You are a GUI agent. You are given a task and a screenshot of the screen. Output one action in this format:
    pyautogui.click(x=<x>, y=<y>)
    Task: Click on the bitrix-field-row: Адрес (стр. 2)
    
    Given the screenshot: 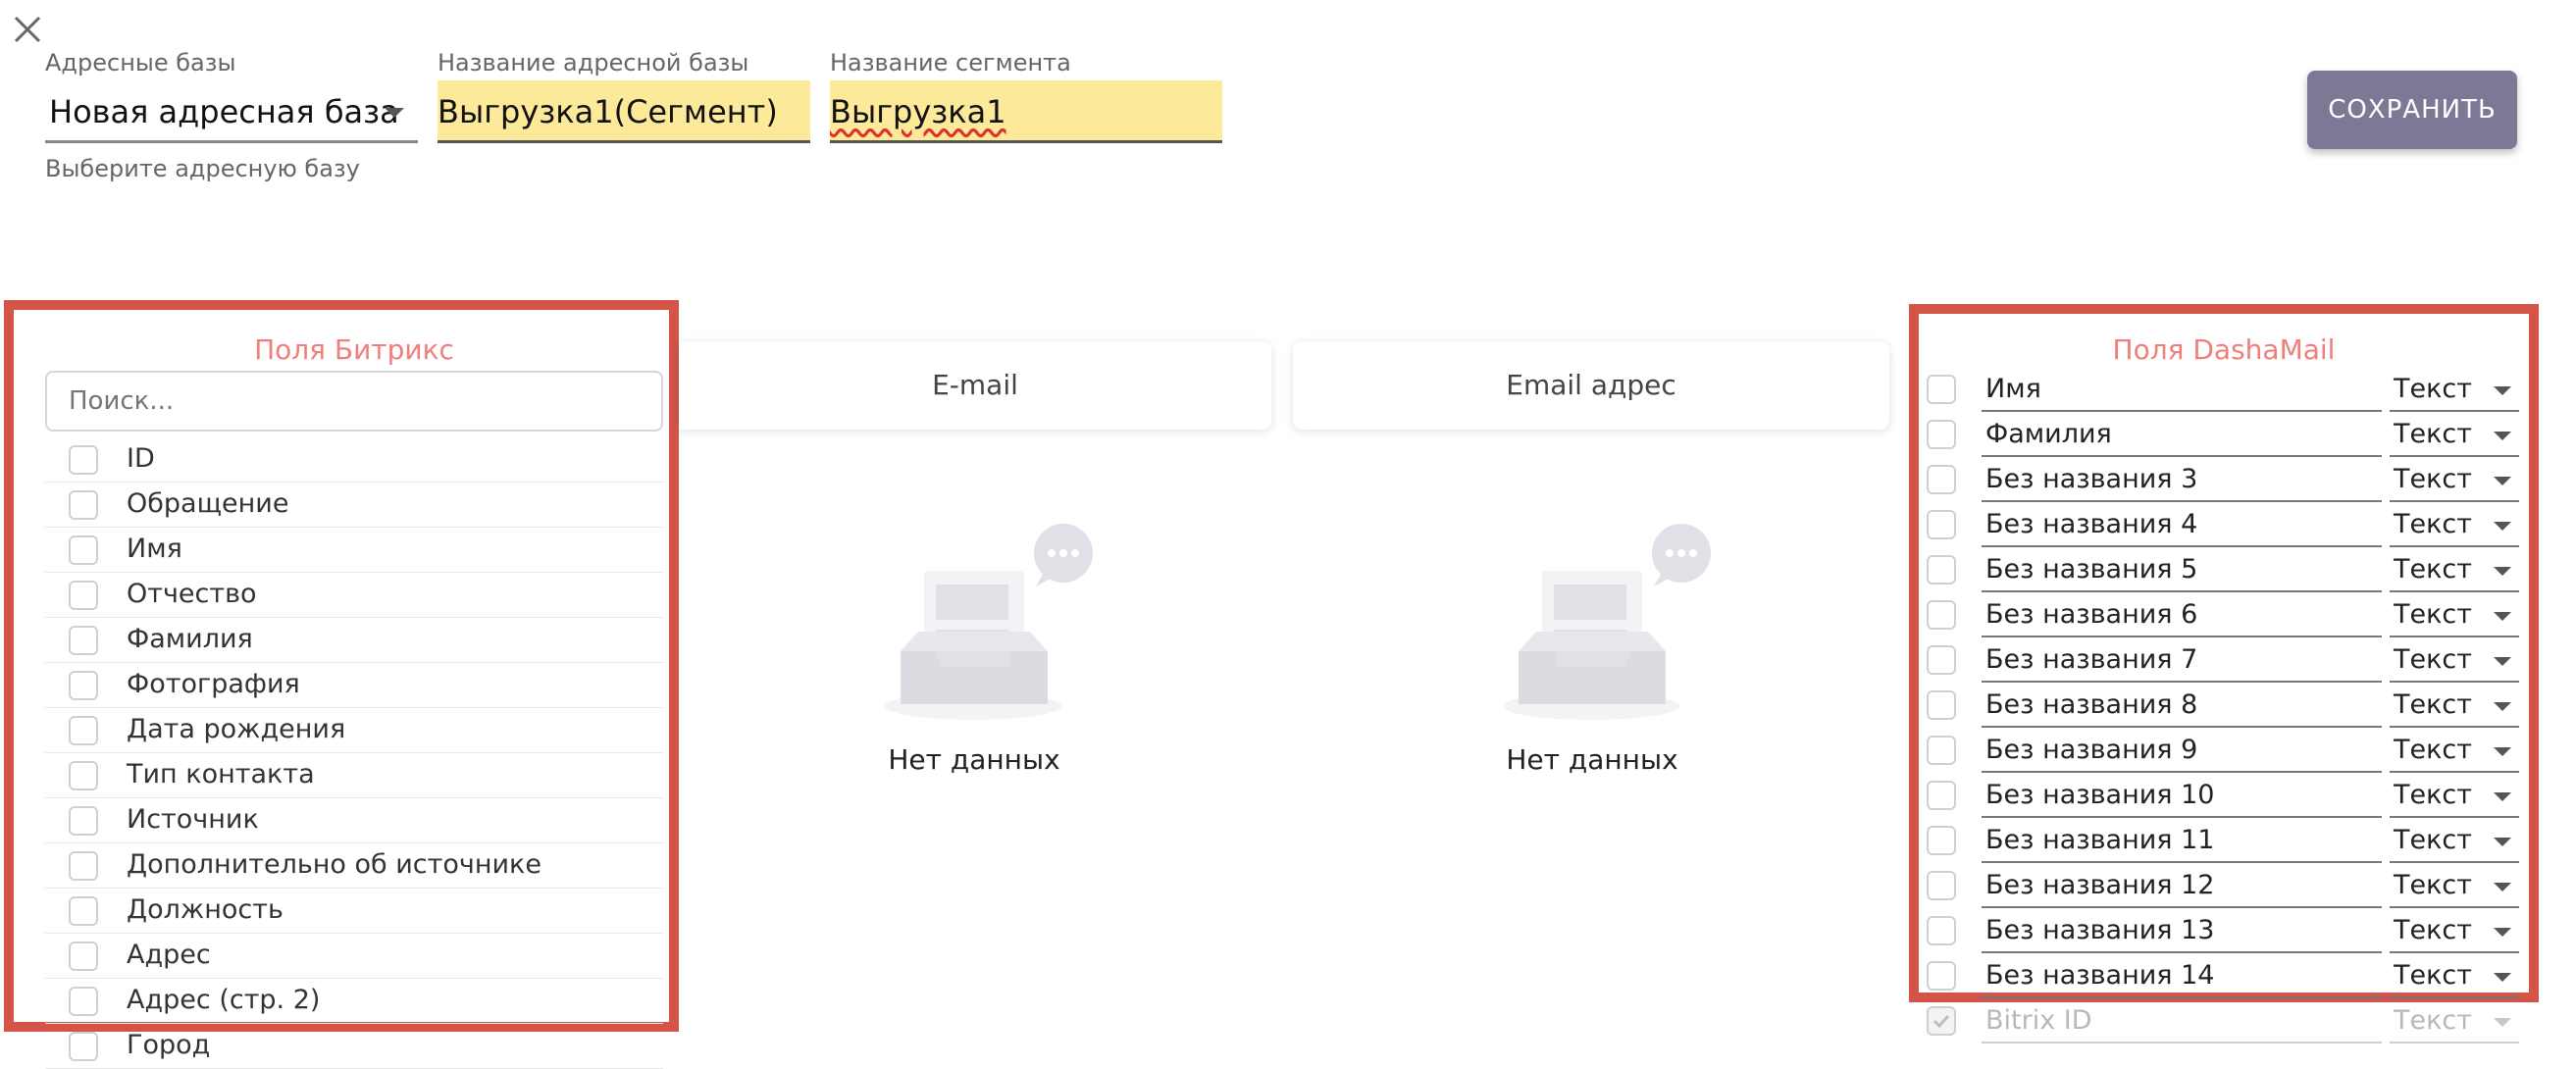 What is the action you would take?
    pyautogui.click(x=354, y=1002)
    